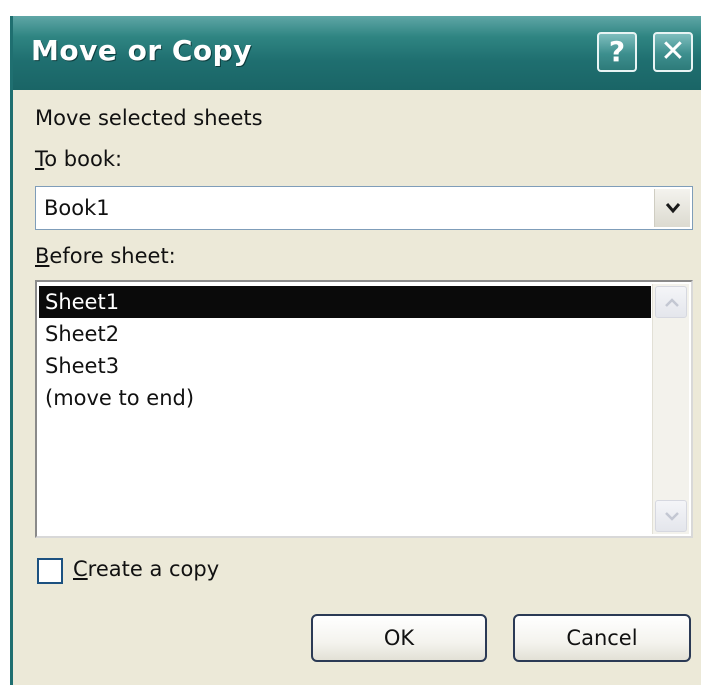  I want to click on dialog-title: Move or Copy, so click(141, 50).